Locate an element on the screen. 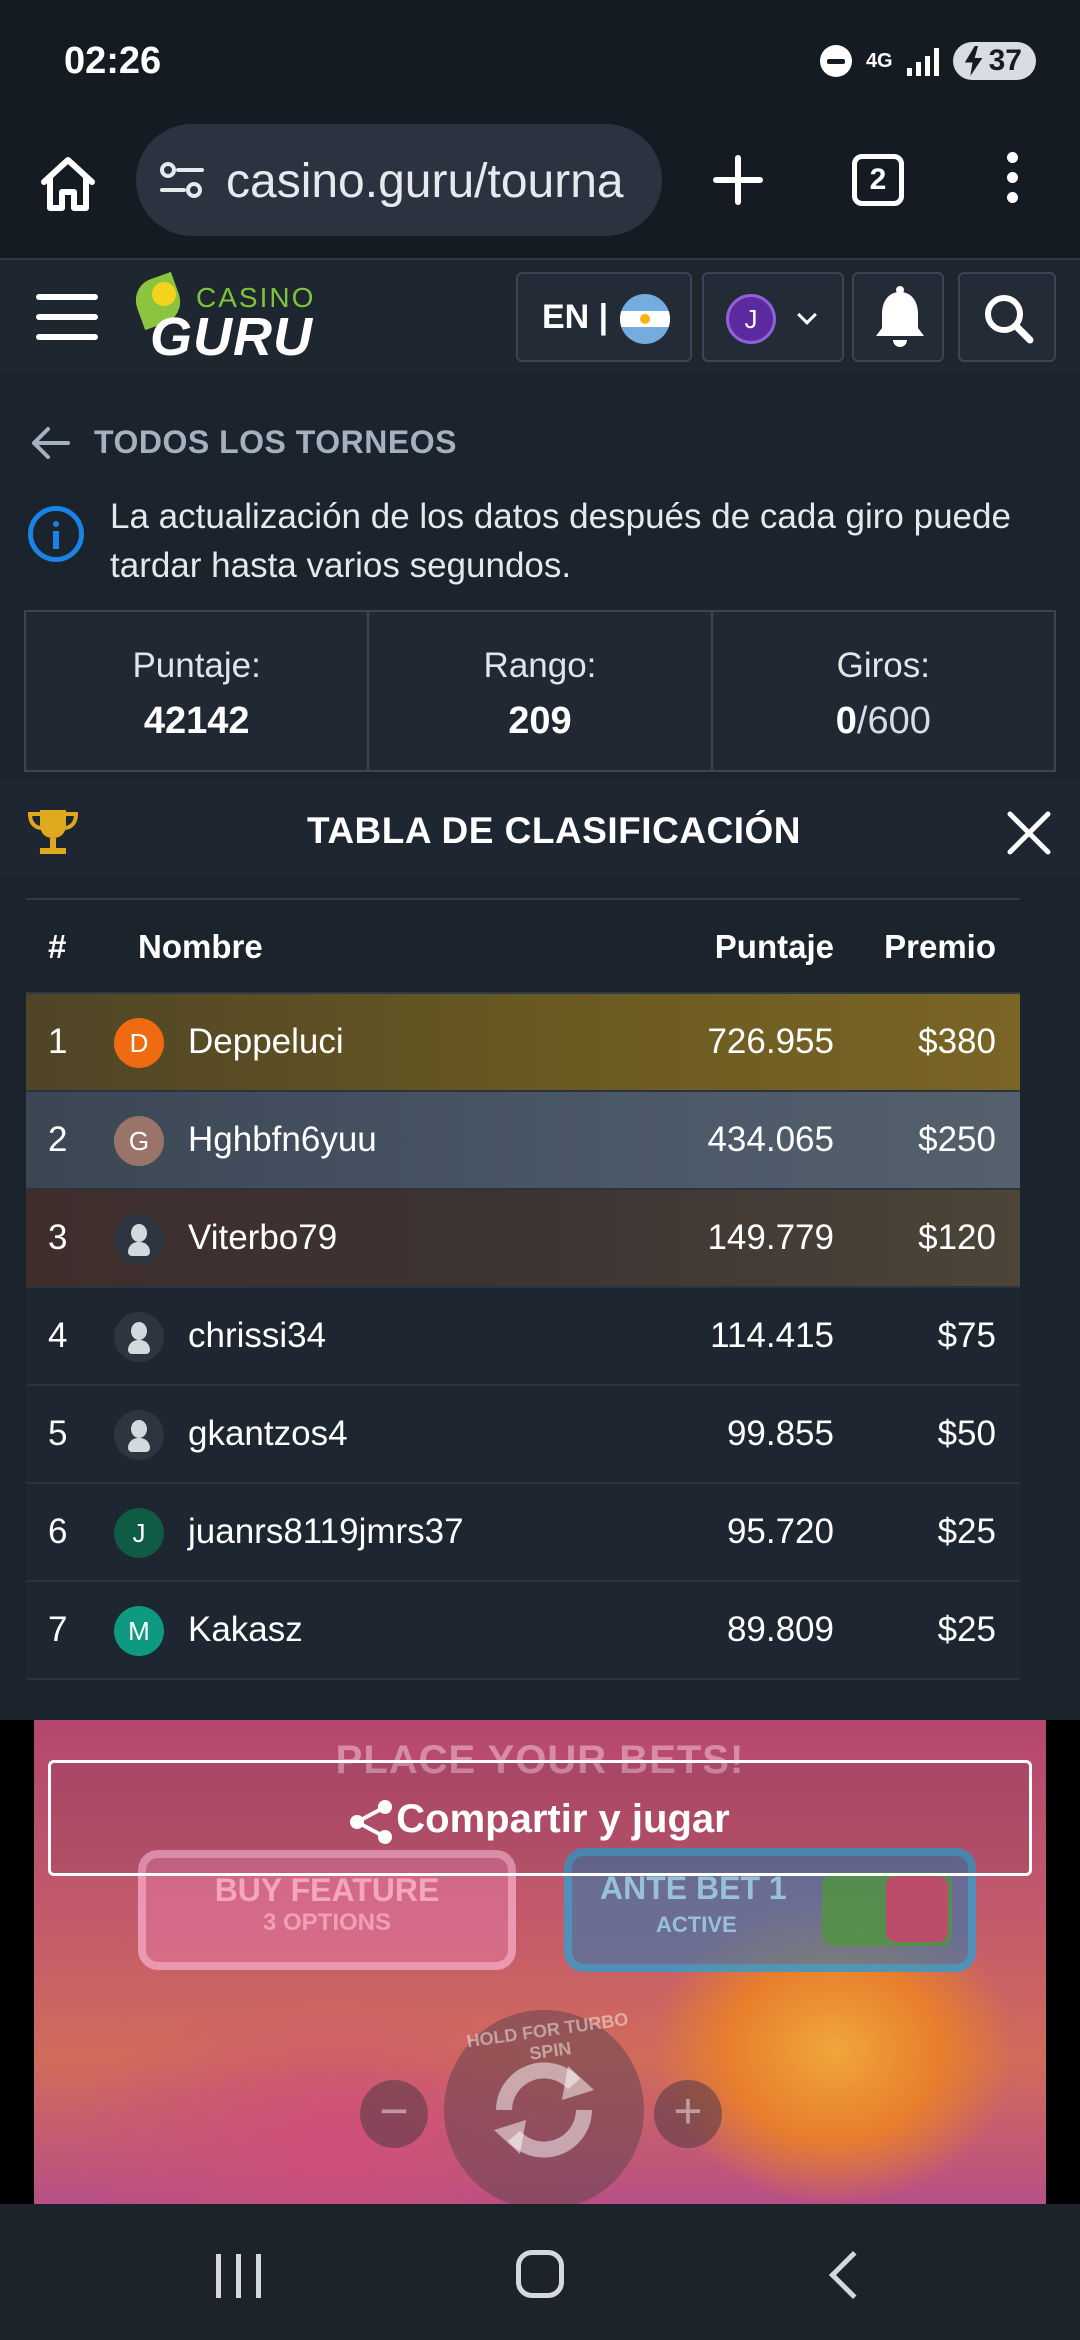 This screenshot has height=2340, width=1080. system-nav-bar is located at coordinates (540, 2272).